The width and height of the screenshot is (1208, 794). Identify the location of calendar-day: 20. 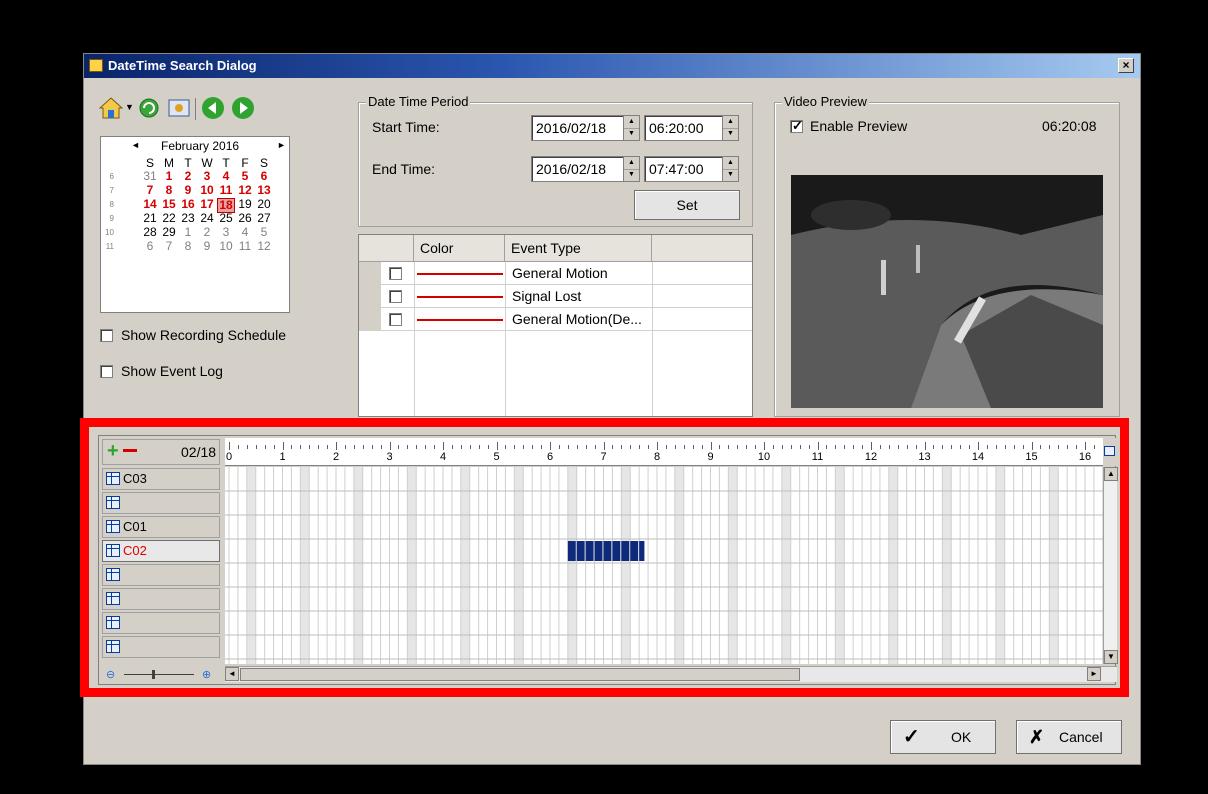
(264, 204).